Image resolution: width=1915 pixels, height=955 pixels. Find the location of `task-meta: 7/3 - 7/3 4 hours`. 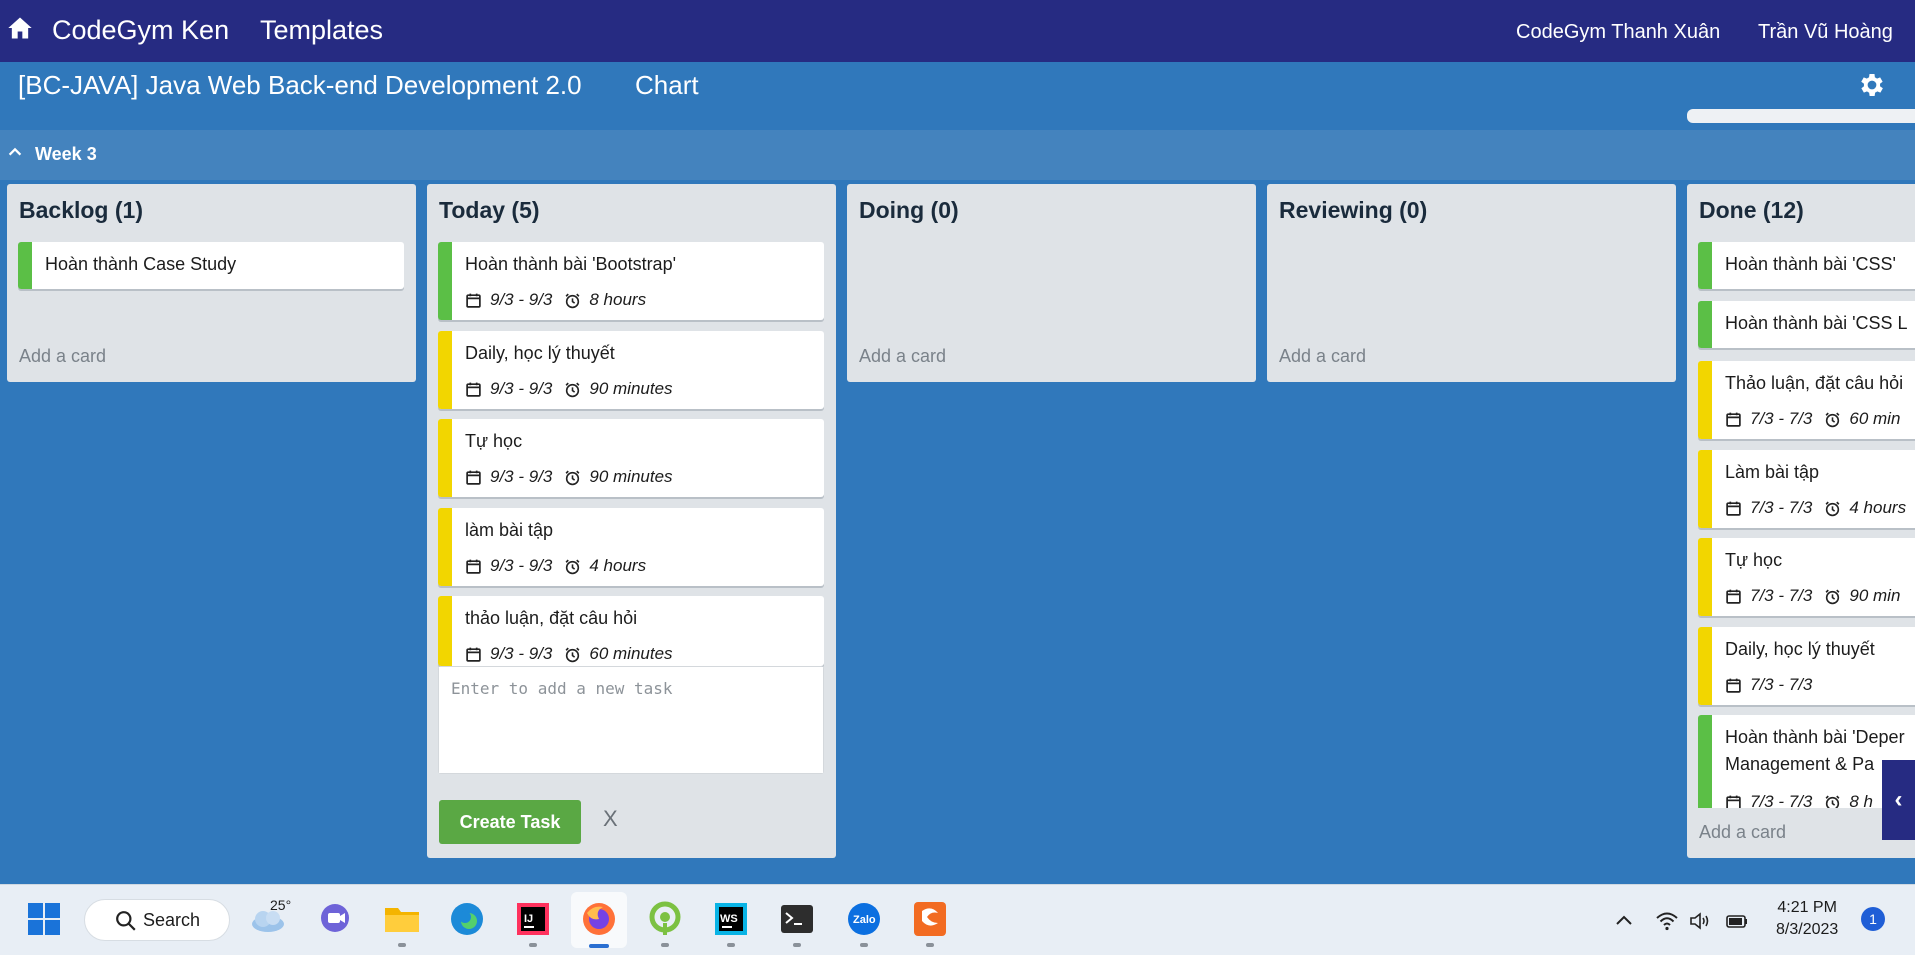

task-meta: 7/3 - 7/3 4 hours is located at coordinates (1815, 508).